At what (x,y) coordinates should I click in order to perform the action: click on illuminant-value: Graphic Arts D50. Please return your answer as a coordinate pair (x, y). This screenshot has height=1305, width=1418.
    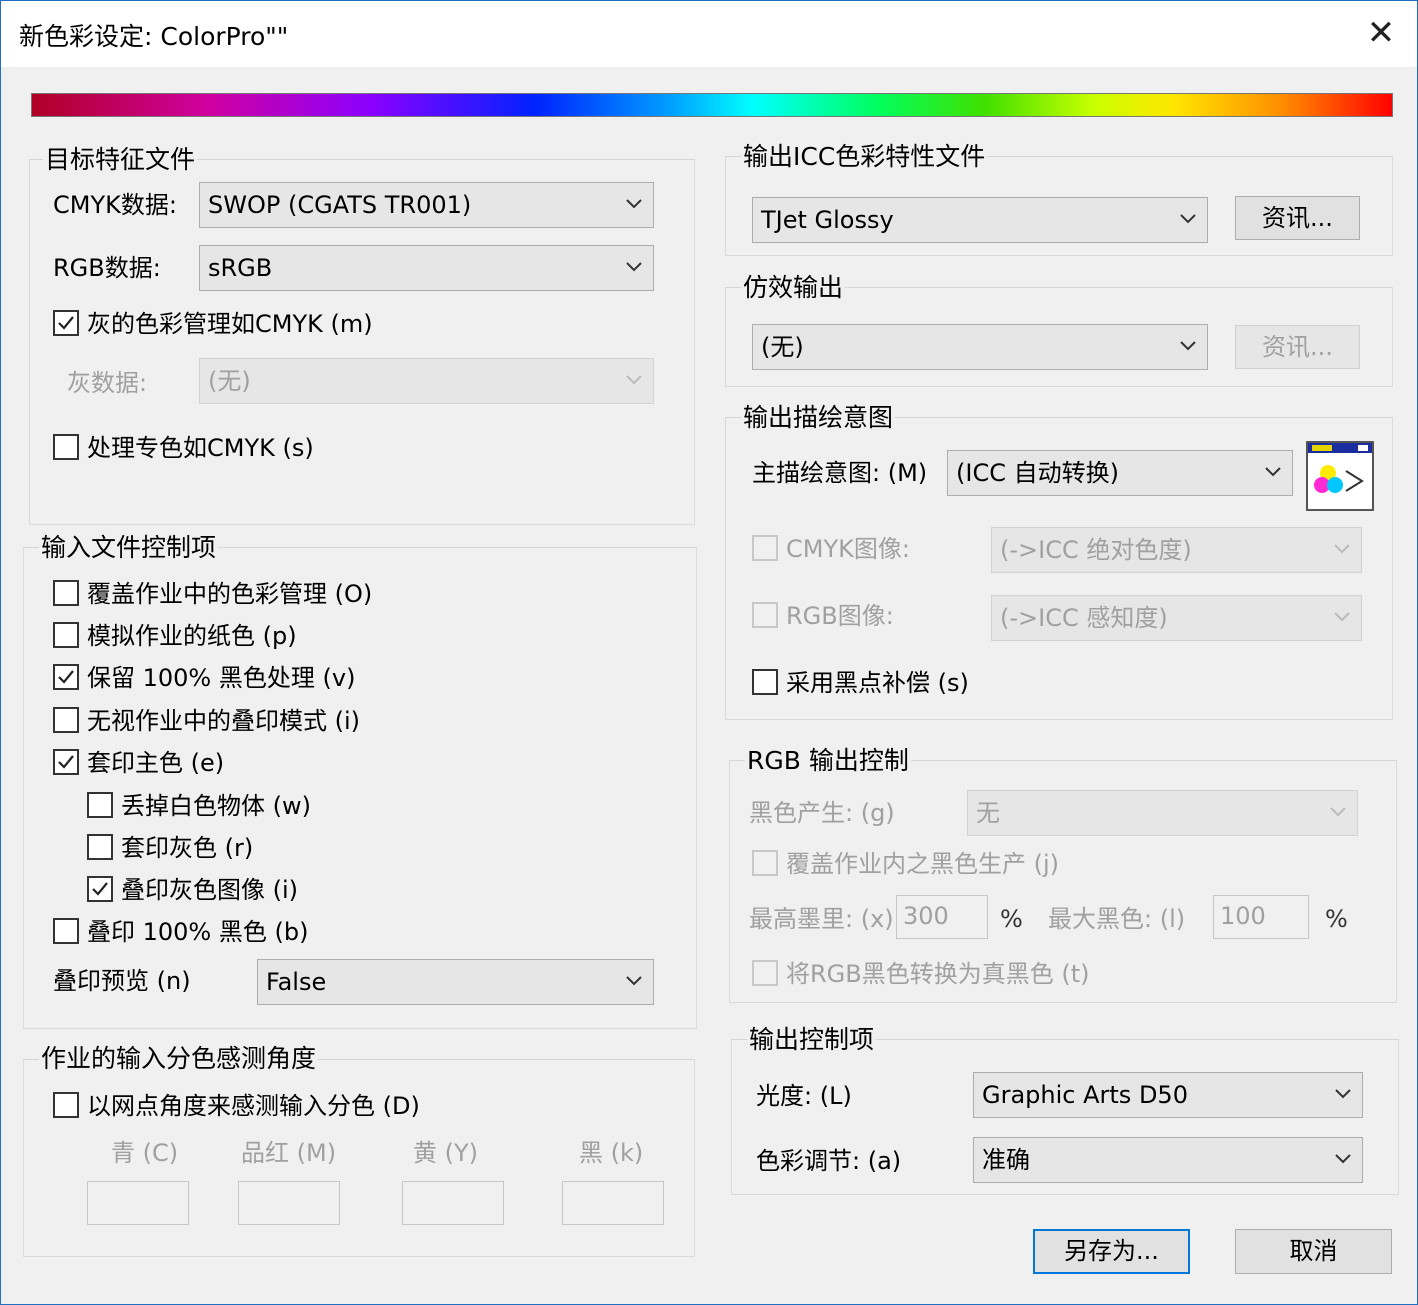
    Looking at the image, I should click on (1085, 1095).